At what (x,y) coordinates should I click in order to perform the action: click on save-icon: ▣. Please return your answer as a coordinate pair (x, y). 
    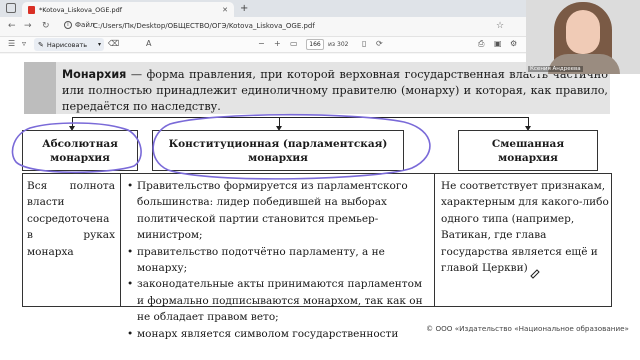
    Looking at the image, I should click on (498, 43).